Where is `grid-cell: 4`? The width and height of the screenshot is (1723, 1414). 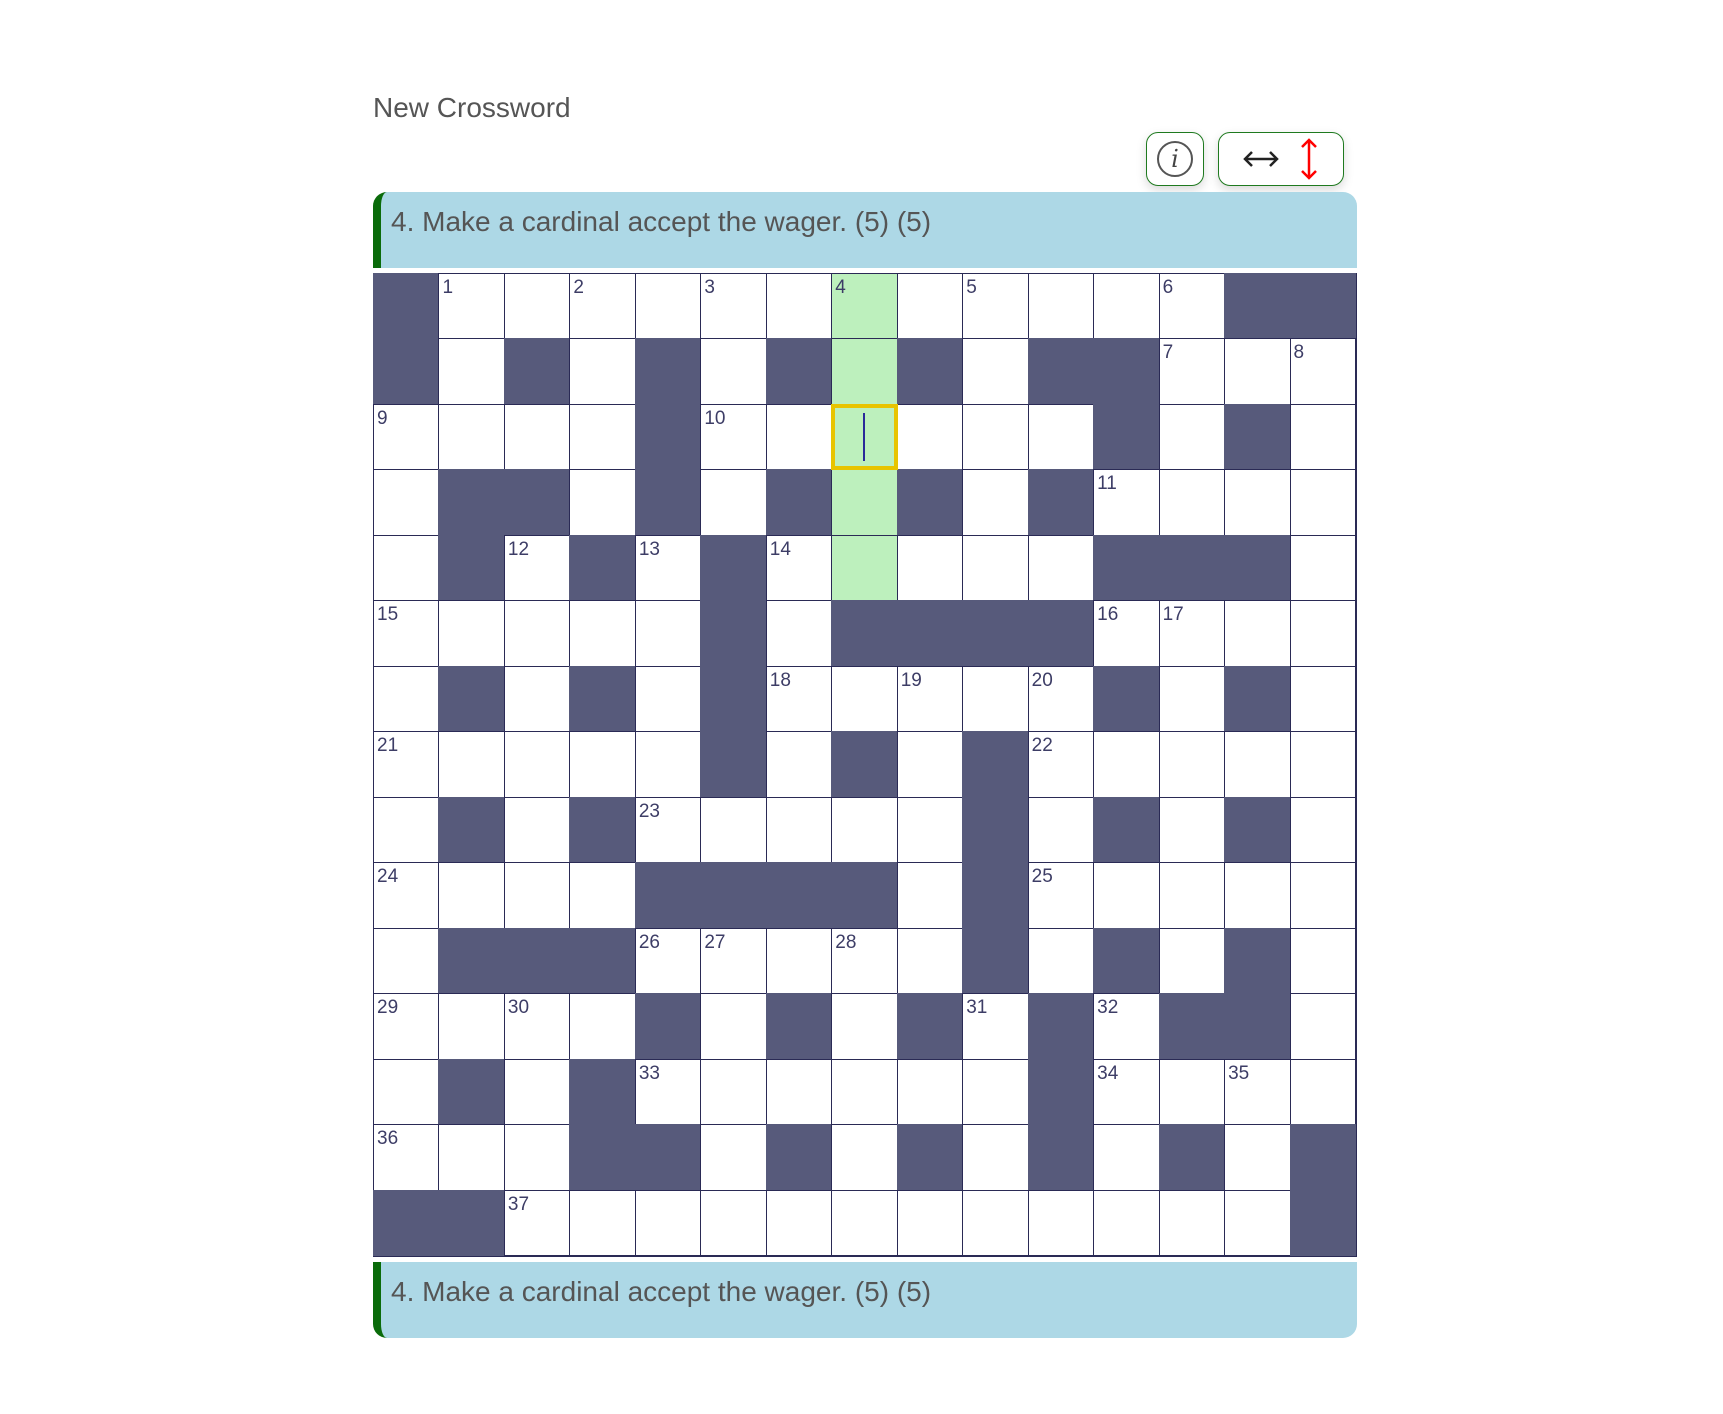
grid-cell: 4 is located at coordinates (864, 306).